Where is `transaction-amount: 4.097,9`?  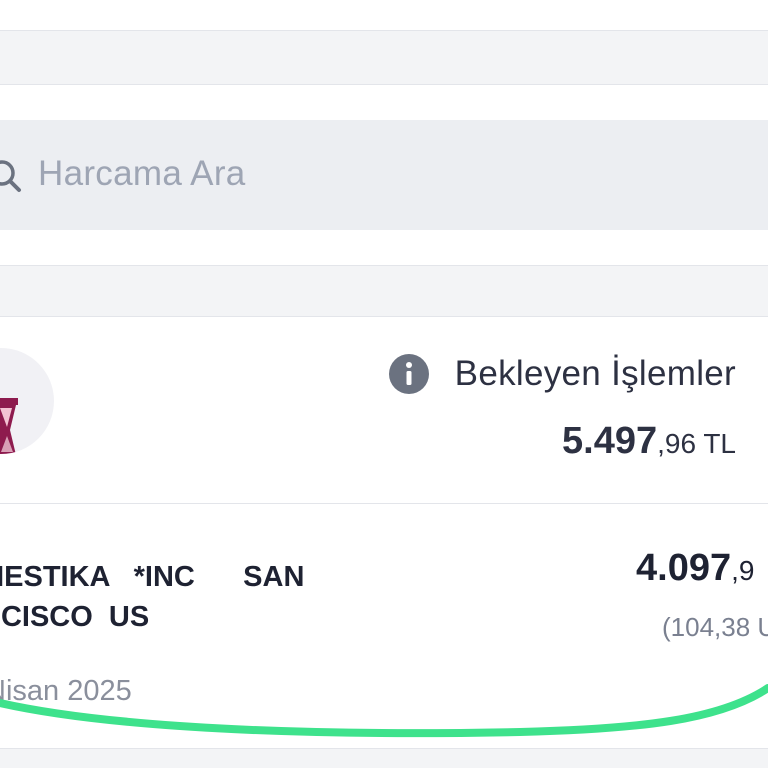
transaction-amount: 4.097,9 is located at coordinates (695, 568).